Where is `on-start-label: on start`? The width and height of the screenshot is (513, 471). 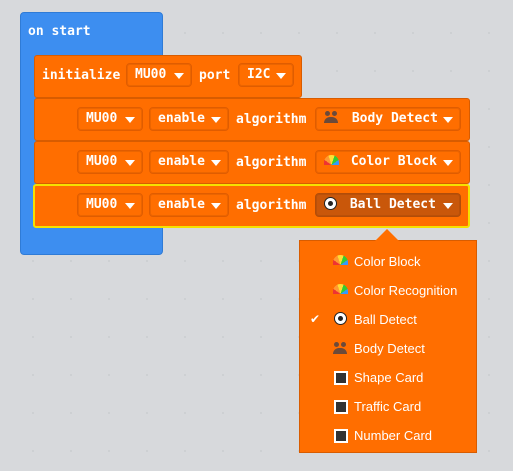
on-start-label: on start is located at coordinates (59, 31).